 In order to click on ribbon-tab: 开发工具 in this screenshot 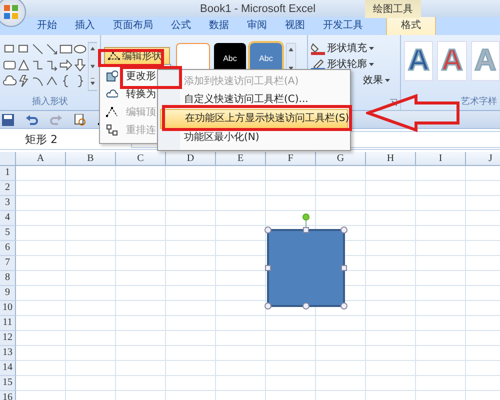, I will do `click(343, 25)`.